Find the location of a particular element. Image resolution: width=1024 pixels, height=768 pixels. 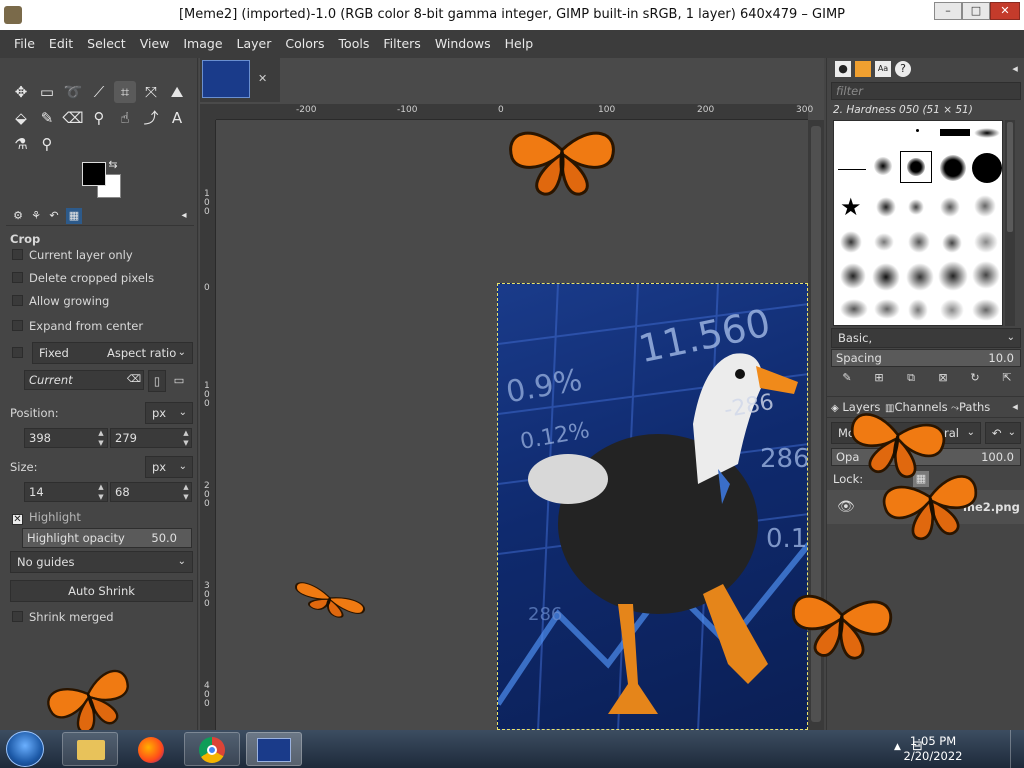

brush-refresh-icon: ↻ is located at coordinates (975, 378).